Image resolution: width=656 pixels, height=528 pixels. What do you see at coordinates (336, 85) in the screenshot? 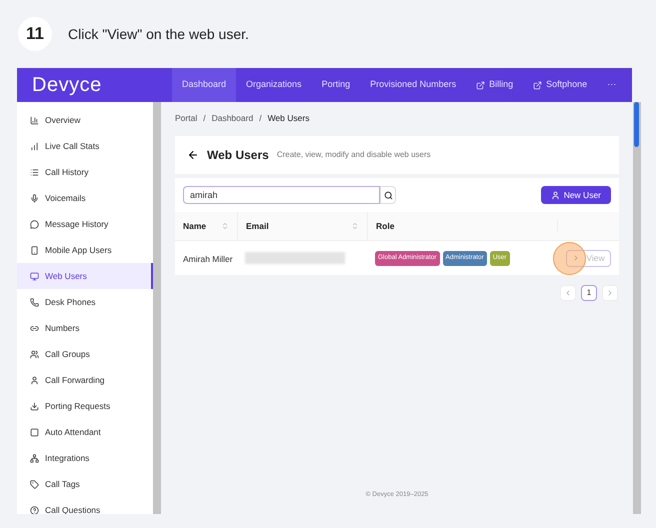
I see `nav-tab: Porting` at bounding box center [336, 85].